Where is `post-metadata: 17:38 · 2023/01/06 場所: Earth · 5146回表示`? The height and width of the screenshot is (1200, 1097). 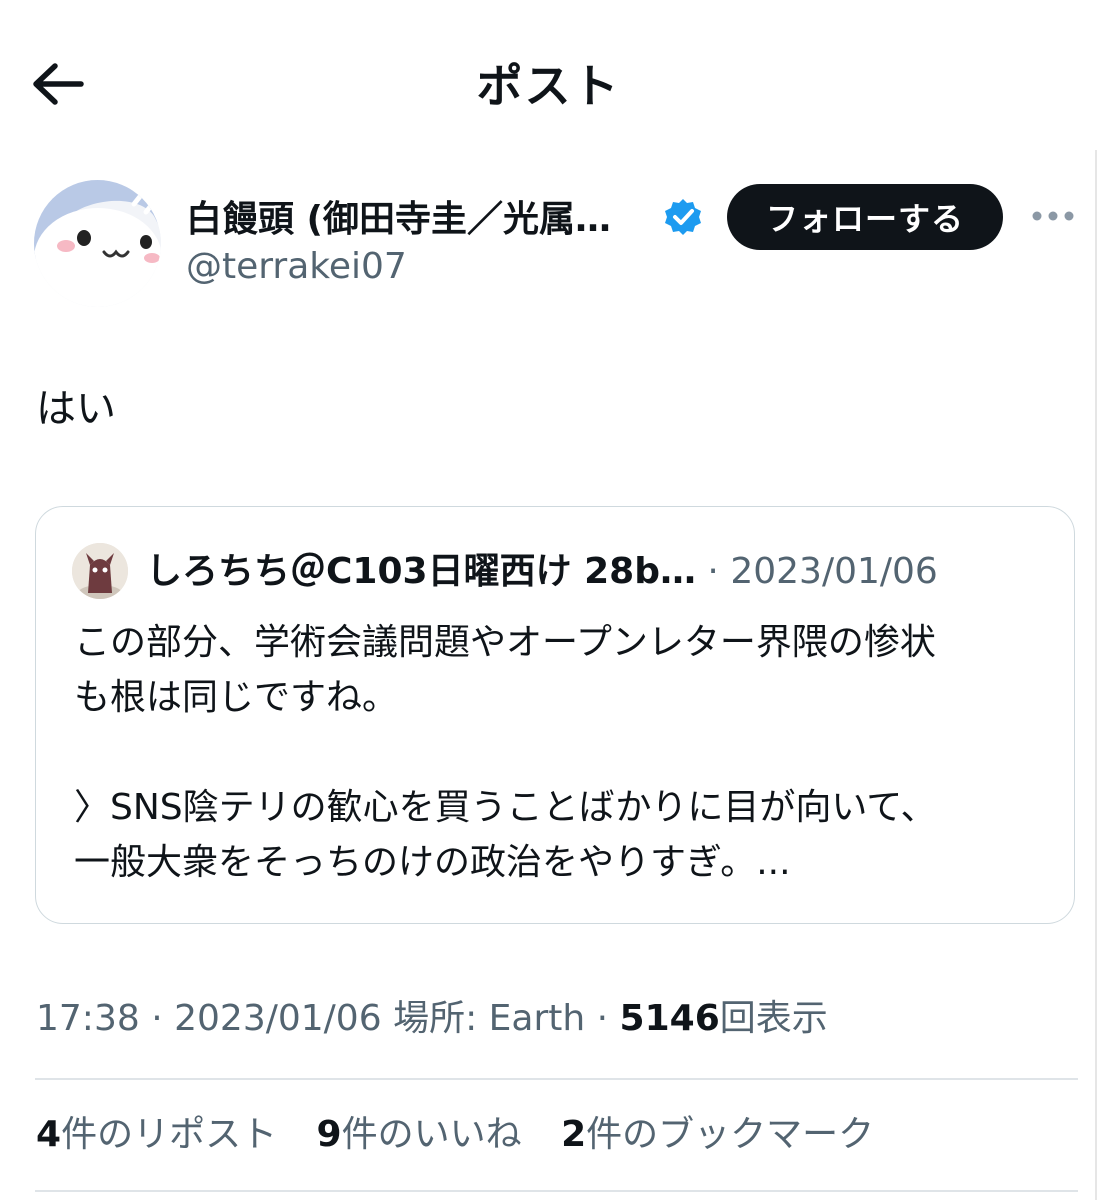 post-metadata: 17:38 · 2023/01/06 場所: Earth · 5146回表示 is located at coordinates (432, 1019).